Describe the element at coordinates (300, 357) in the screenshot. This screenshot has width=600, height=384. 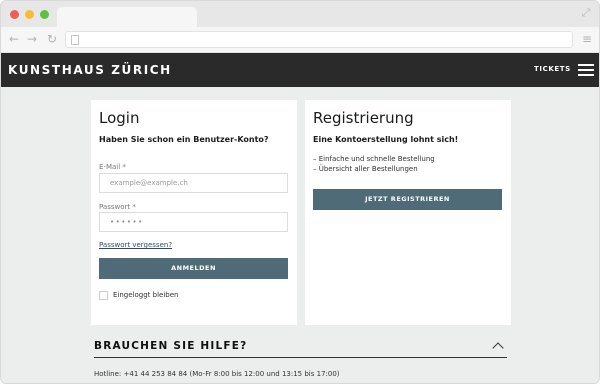
I see `divider` at that location.